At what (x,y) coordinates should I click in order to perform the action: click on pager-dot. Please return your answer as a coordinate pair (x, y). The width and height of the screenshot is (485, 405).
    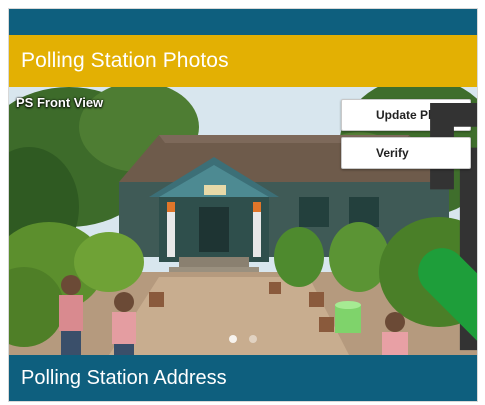
    Looking at the image, I should click on (253, 339).